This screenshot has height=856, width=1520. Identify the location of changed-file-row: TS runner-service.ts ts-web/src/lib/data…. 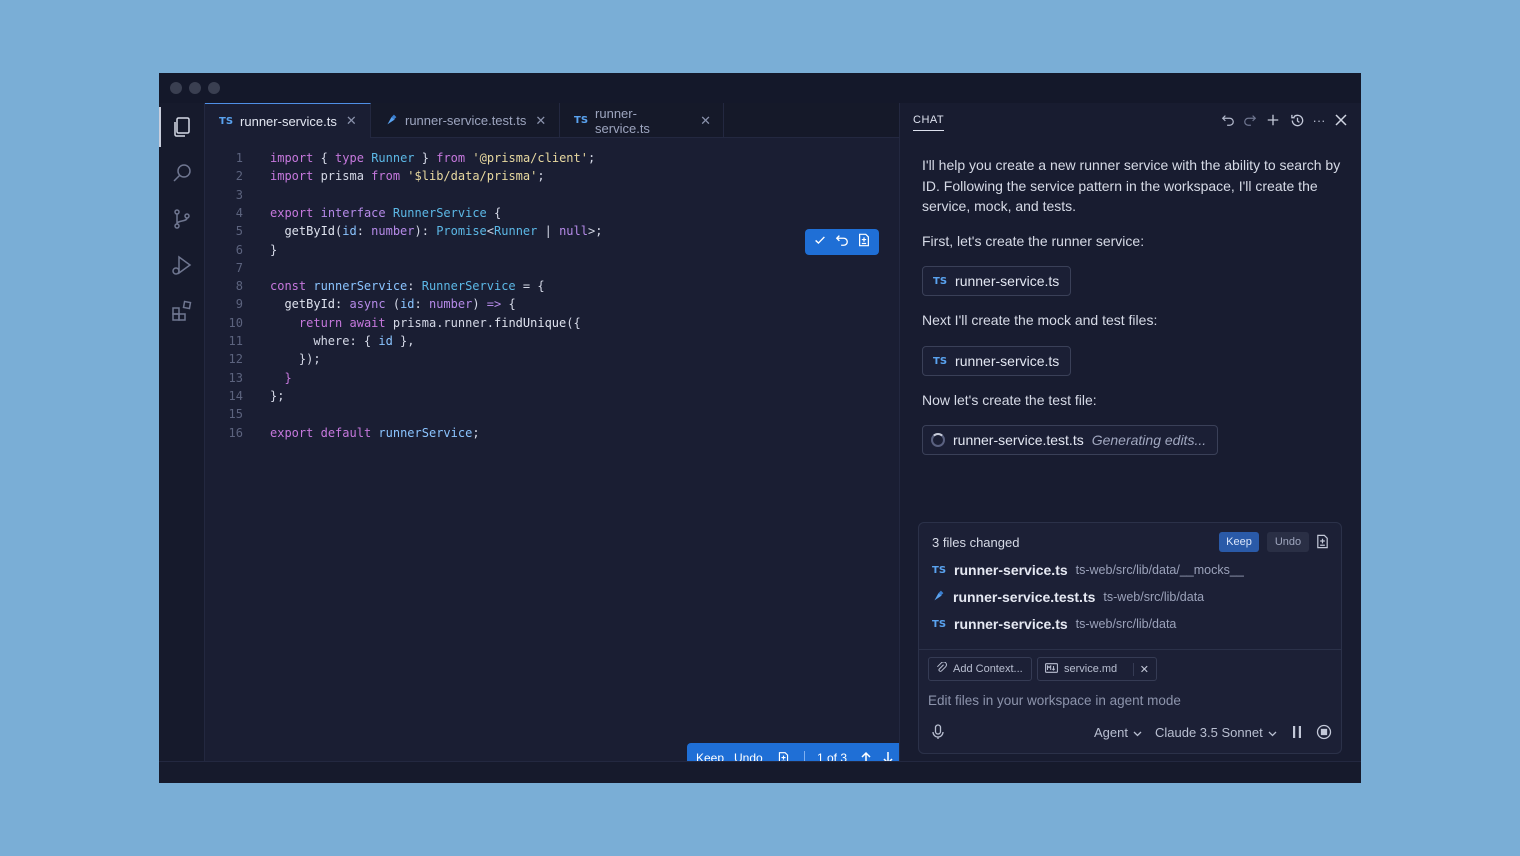
(1088, 570).